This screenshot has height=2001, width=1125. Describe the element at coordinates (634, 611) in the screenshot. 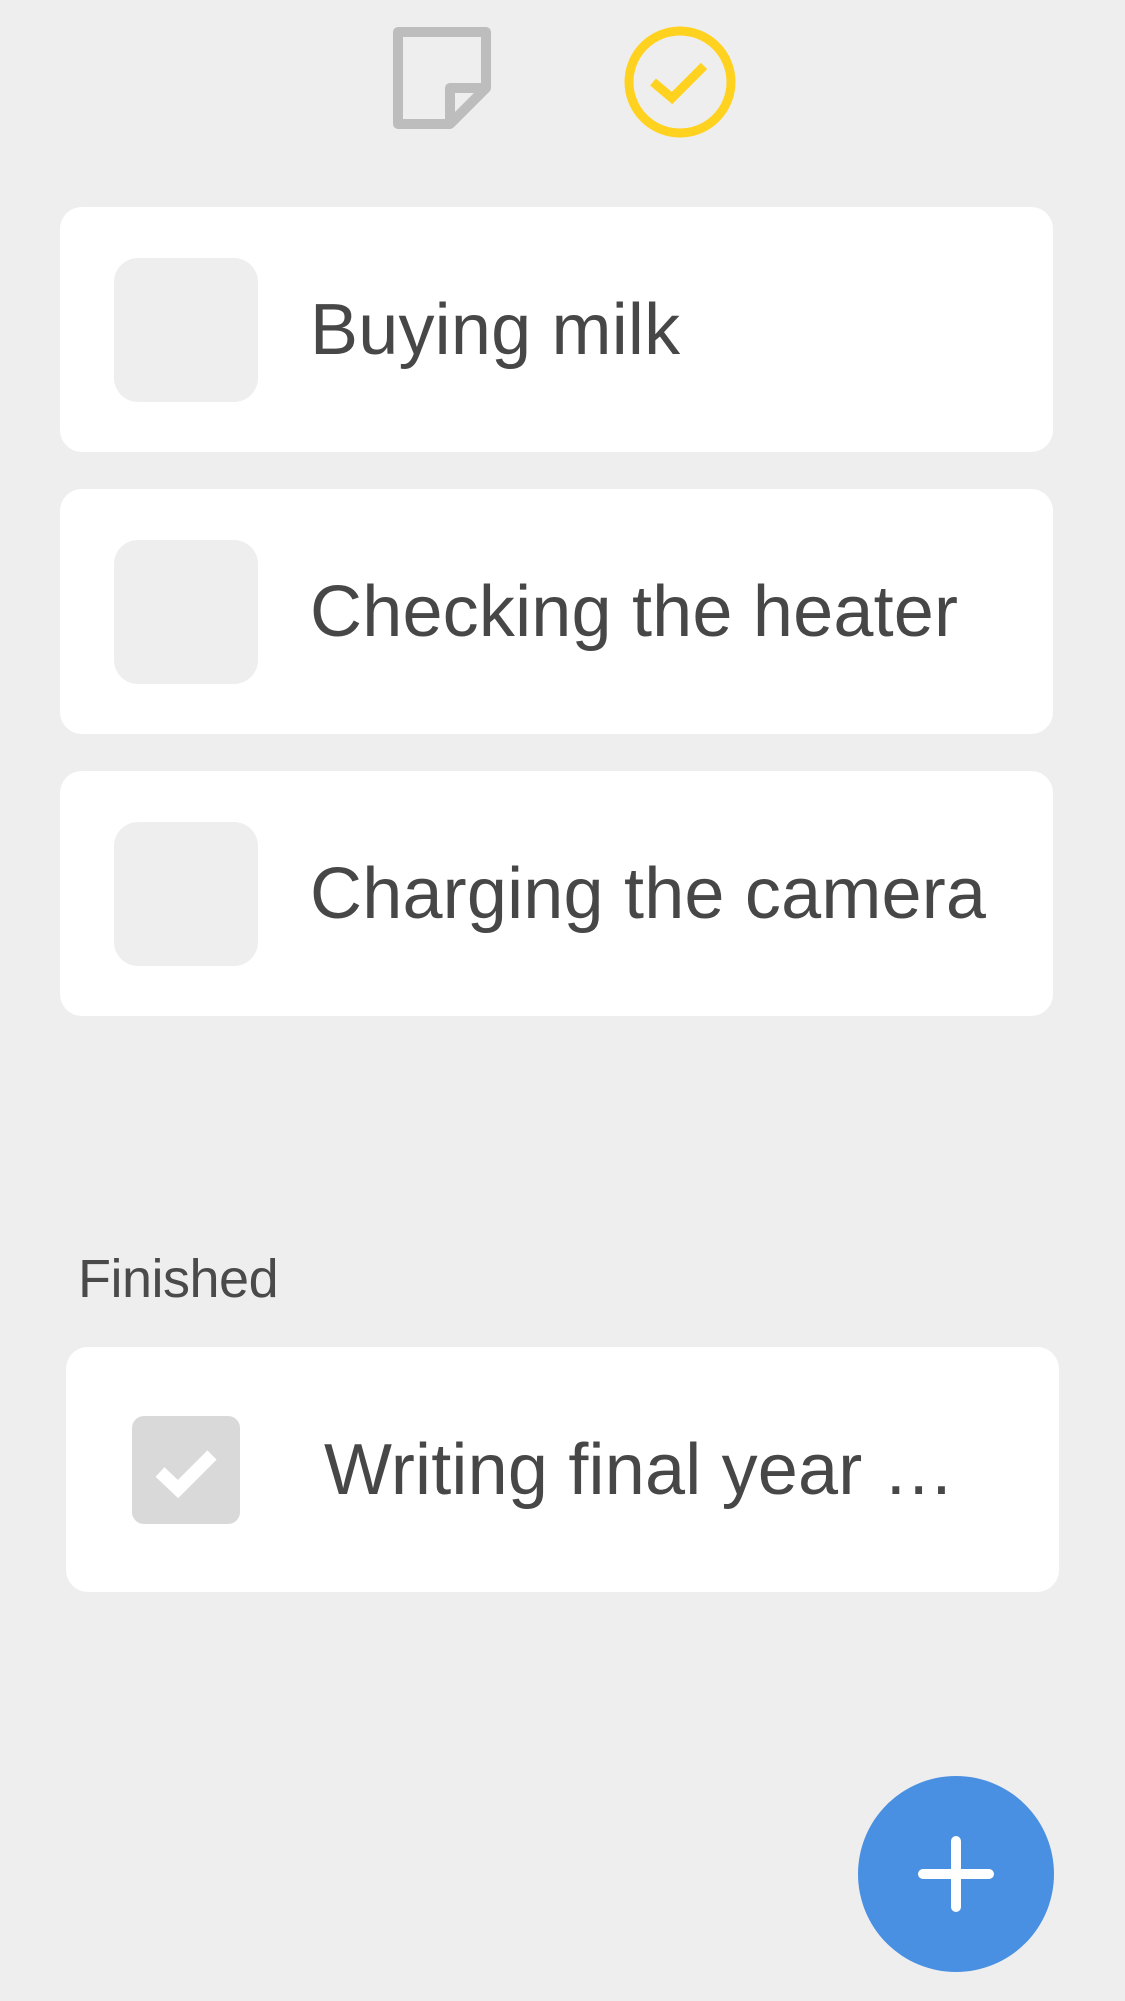

I see `todo-label: Checking the heater` at that location.